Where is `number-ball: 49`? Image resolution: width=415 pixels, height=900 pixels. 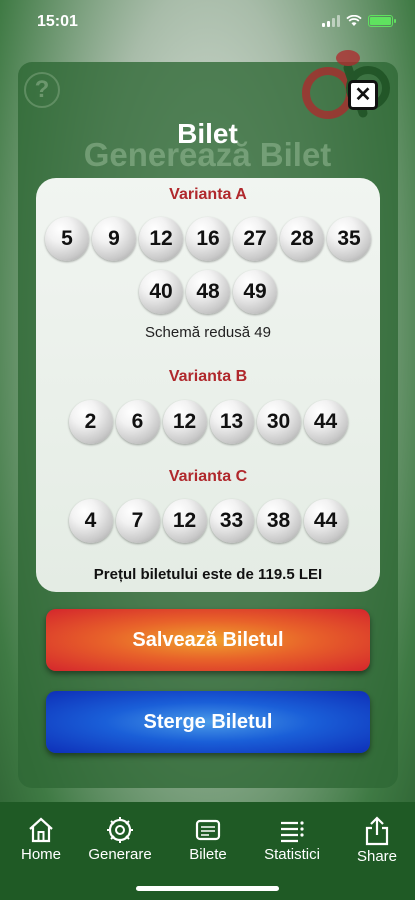 number-ball: 49 is located at coordinates (255, 292).